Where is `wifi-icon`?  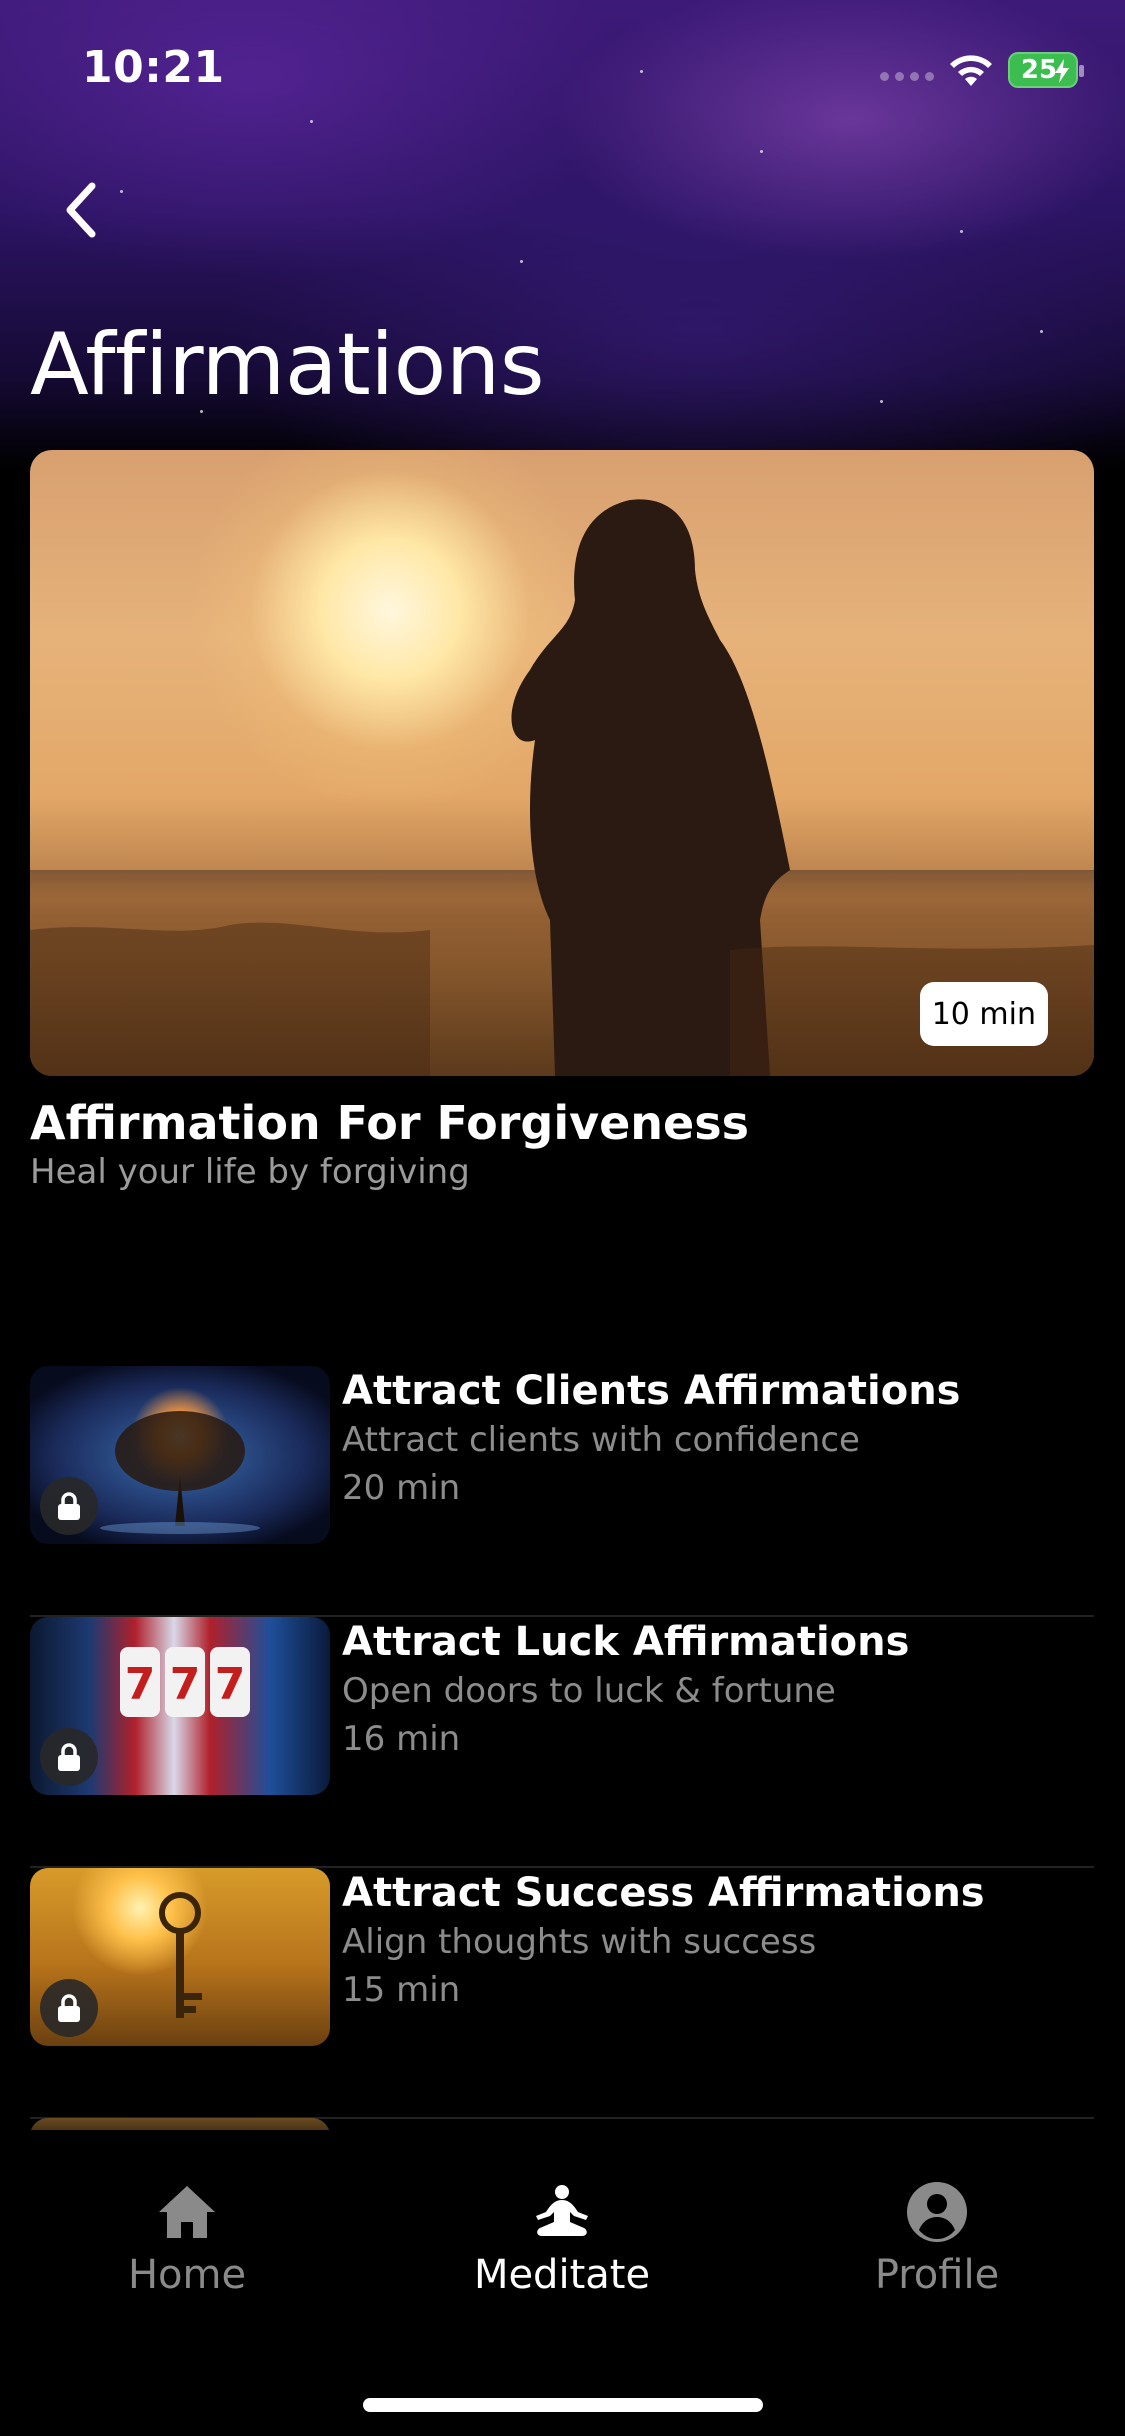
wifi-icon is located at coordinates (971, 70).